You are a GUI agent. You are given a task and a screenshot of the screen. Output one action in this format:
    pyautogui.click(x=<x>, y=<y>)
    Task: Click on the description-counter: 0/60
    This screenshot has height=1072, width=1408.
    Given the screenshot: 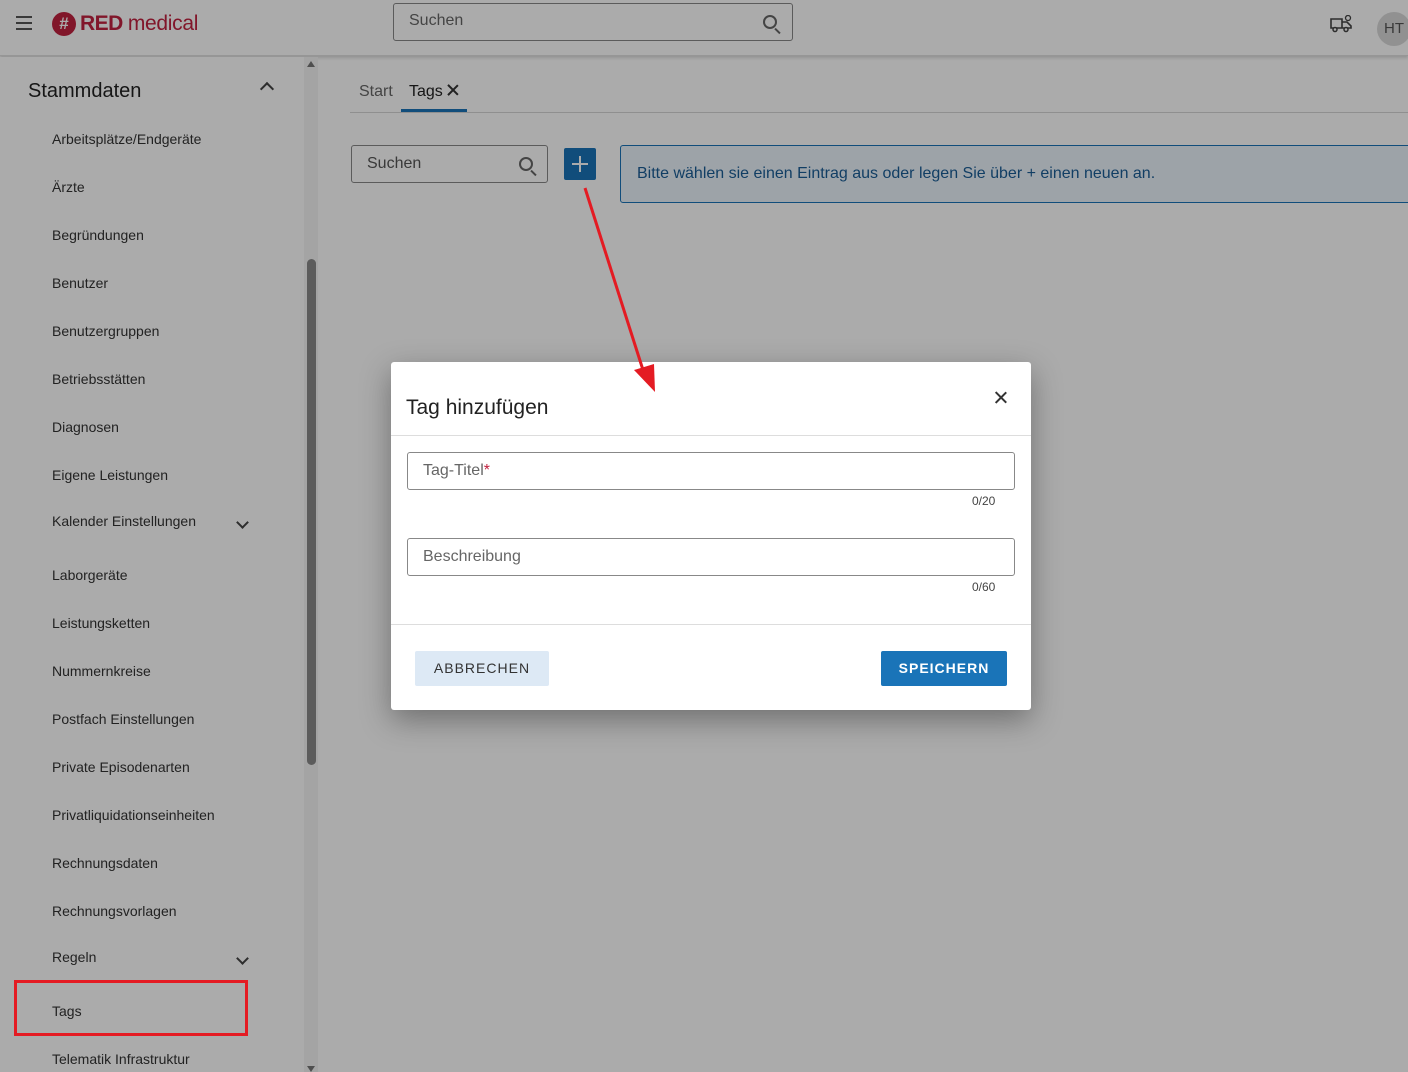 What is the action you would take?
    pyautogui.click(x=984, y=587)
    